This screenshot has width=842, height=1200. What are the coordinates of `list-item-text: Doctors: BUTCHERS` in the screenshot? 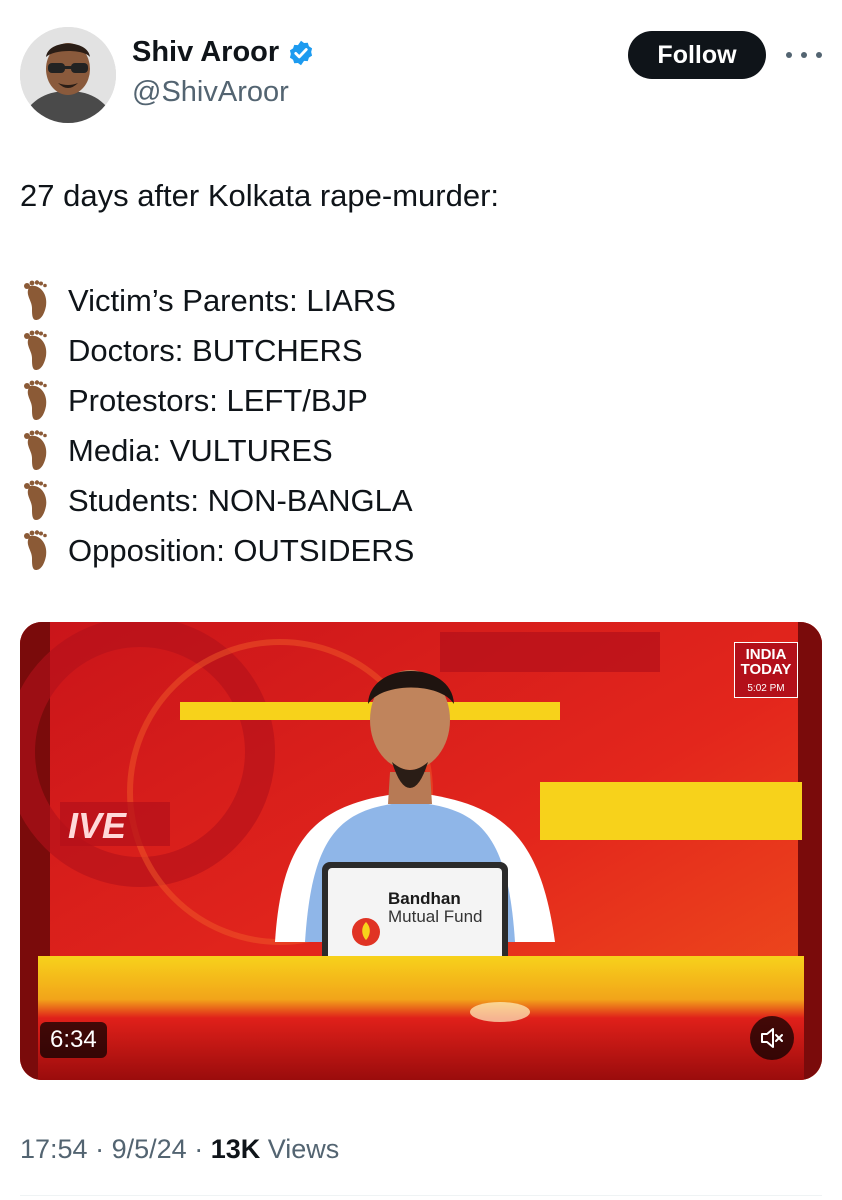 It's located at (215, 350).